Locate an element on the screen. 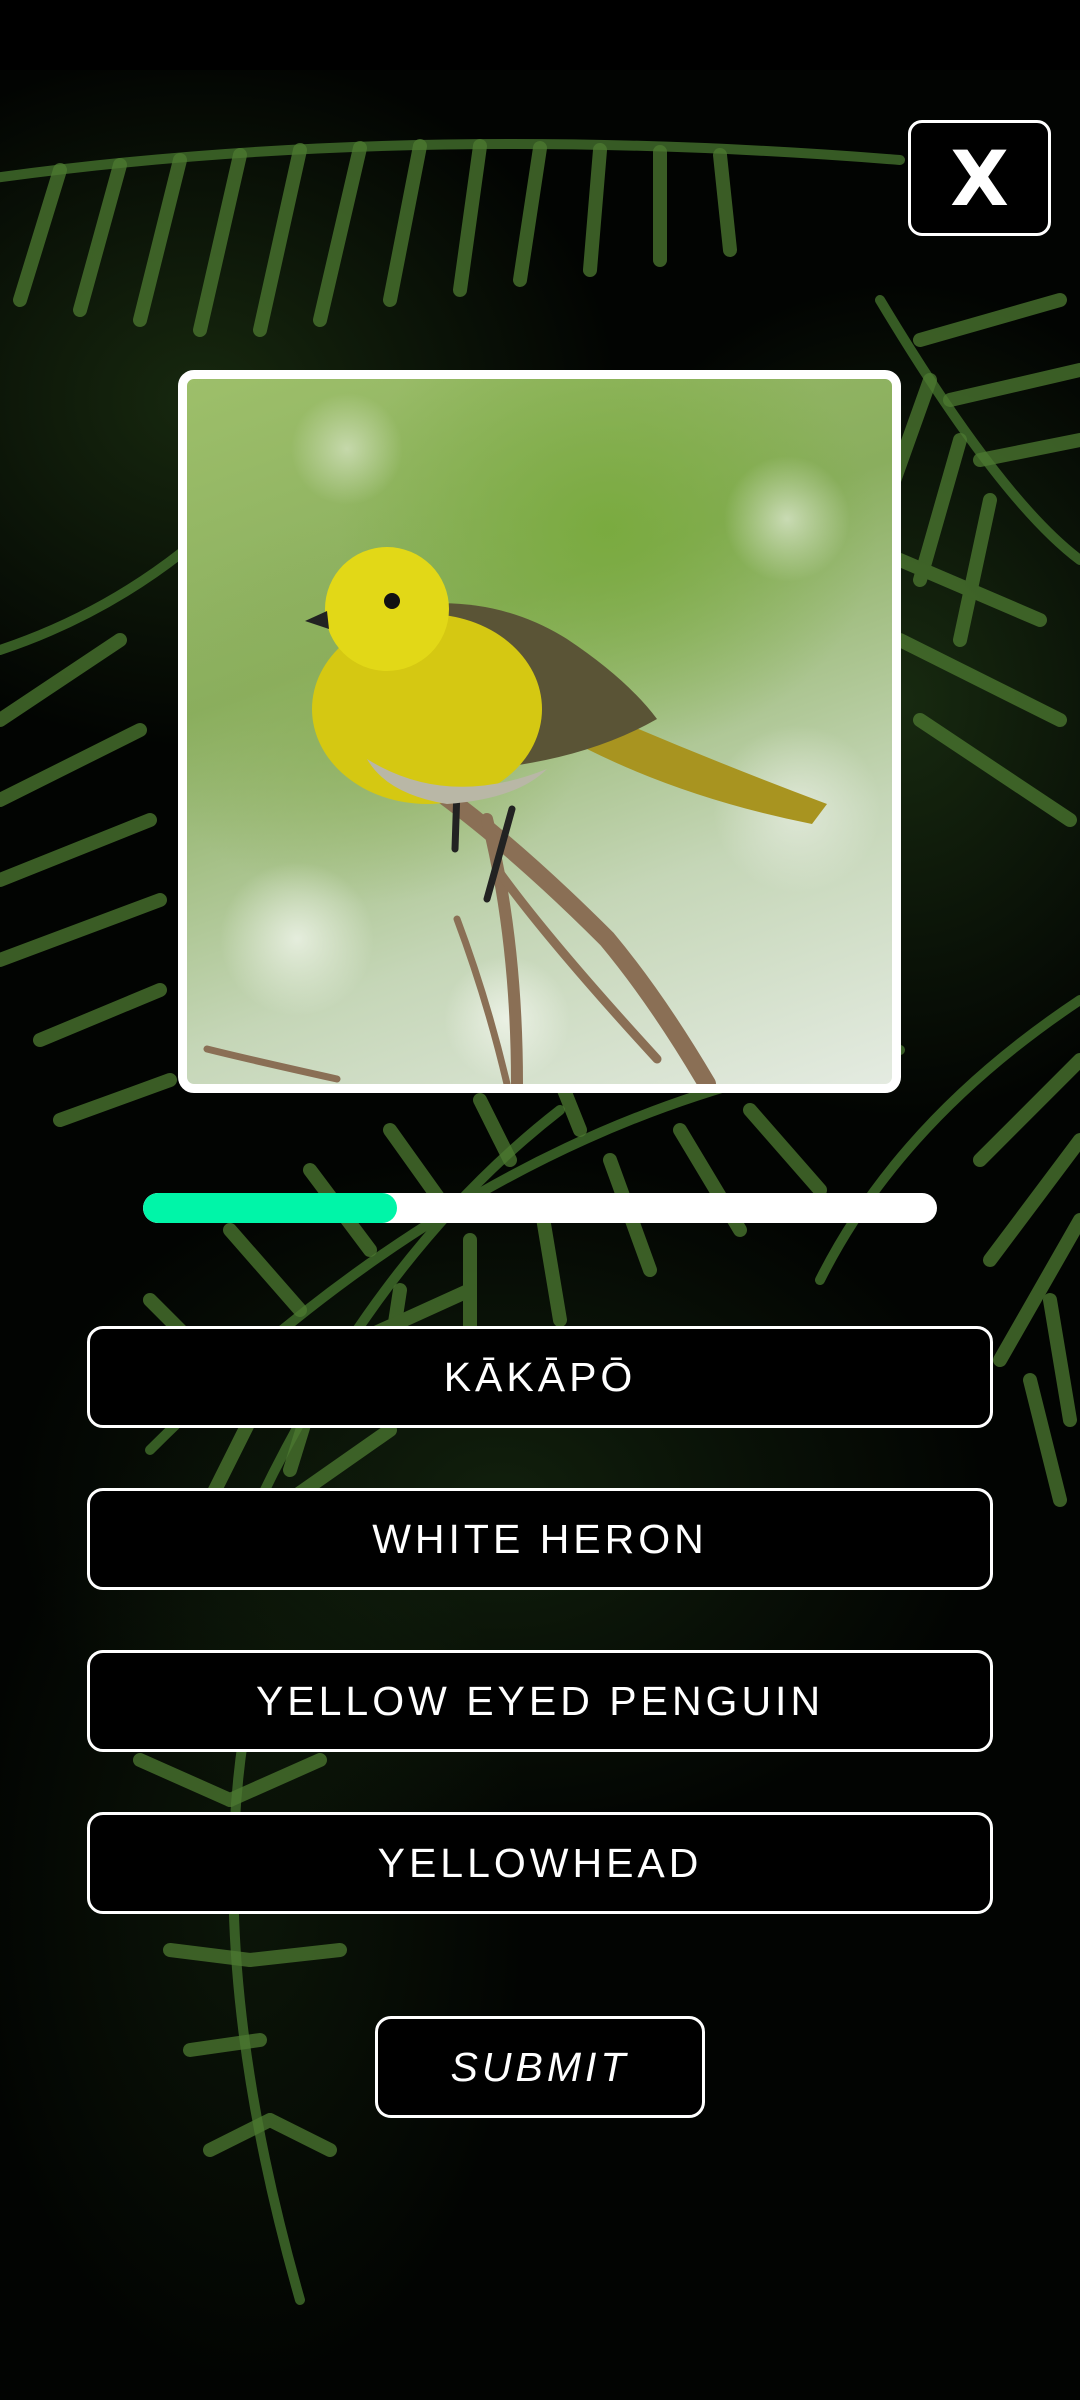  answer-option-yellowhead: YELLOWHEAD is located at coordinates (540, 1863).